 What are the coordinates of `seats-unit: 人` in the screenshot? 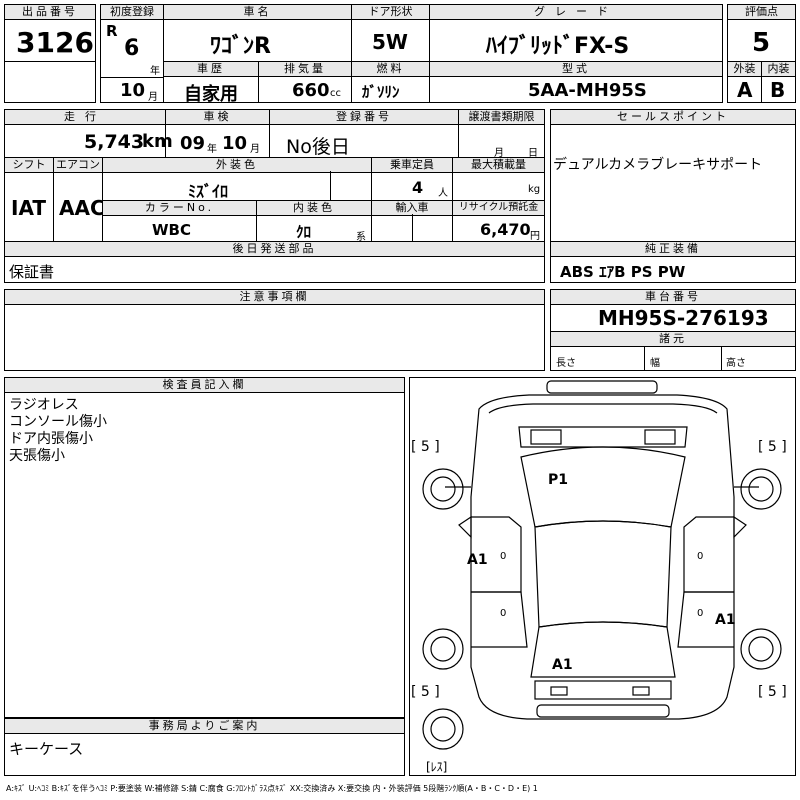 It's located at (443, 193).